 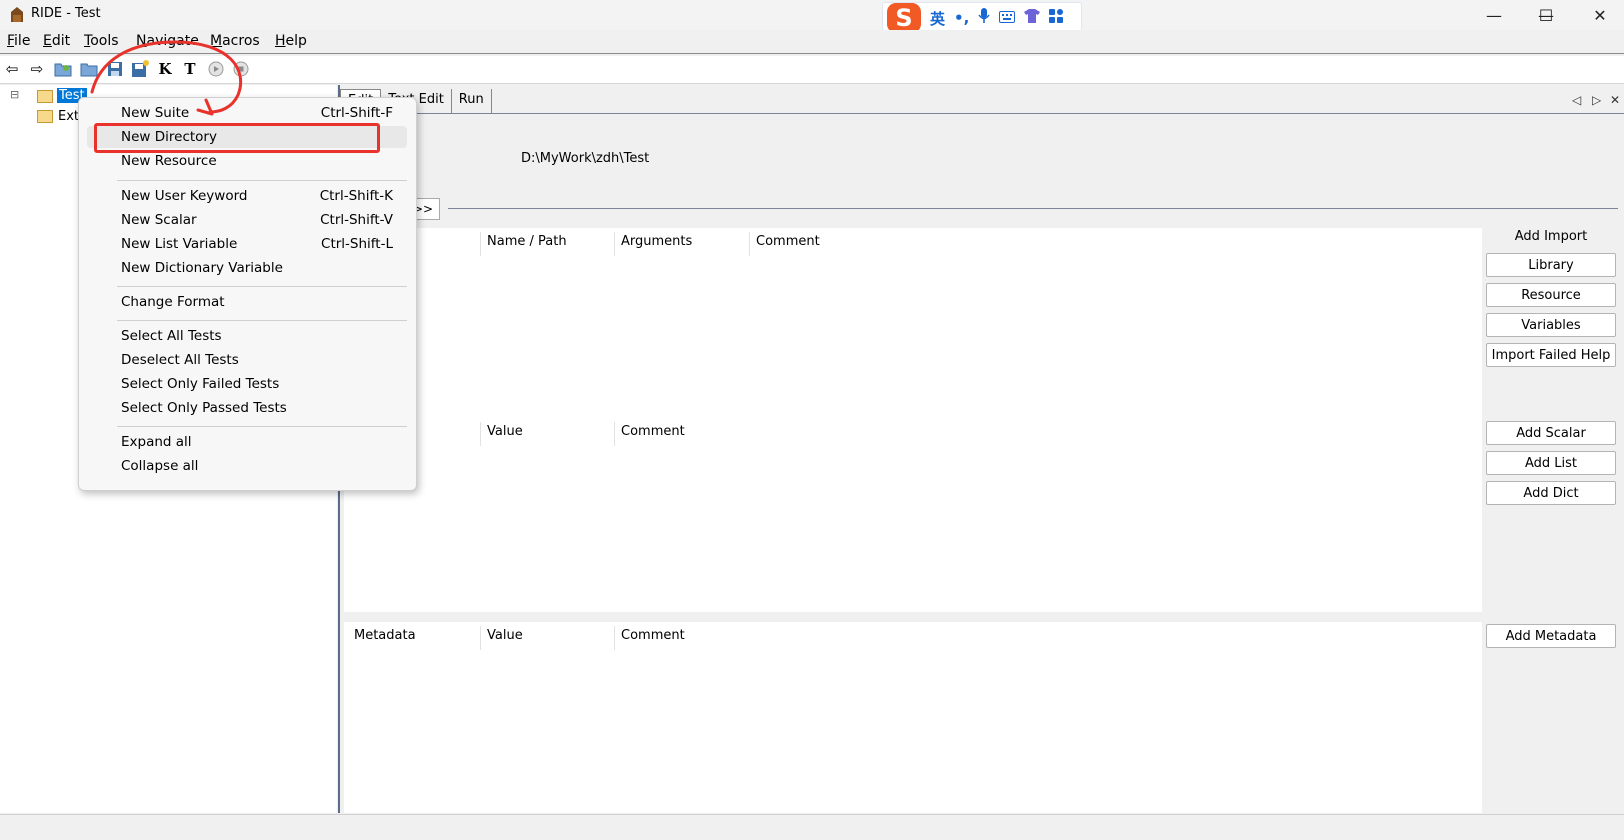 What do you see at coordinates (166, 78) in the screenshot?
I see `annotation-arrow` at bounding box center [166, 78].